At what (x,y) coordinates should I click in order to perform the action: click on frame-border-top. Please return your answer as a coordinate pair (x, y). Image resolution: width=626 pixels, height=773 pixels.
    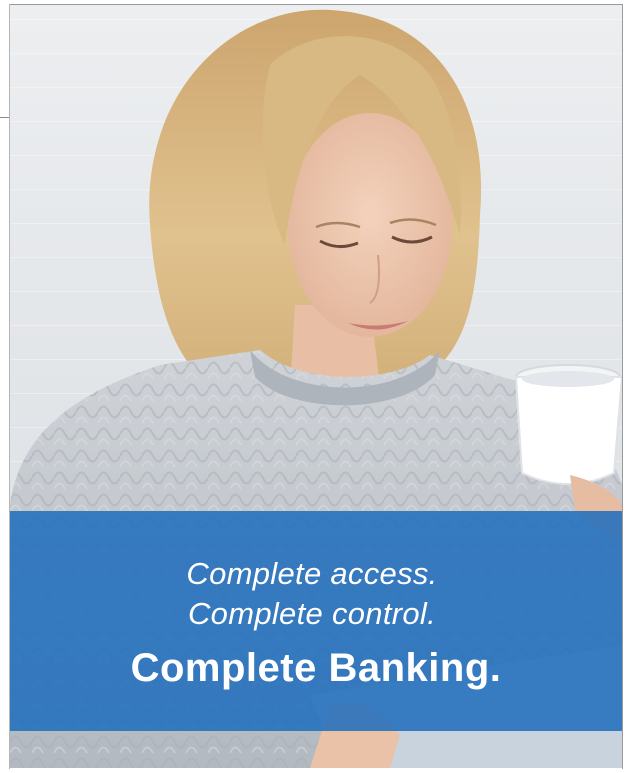
    Looking at the image, I should click on (316, 4).